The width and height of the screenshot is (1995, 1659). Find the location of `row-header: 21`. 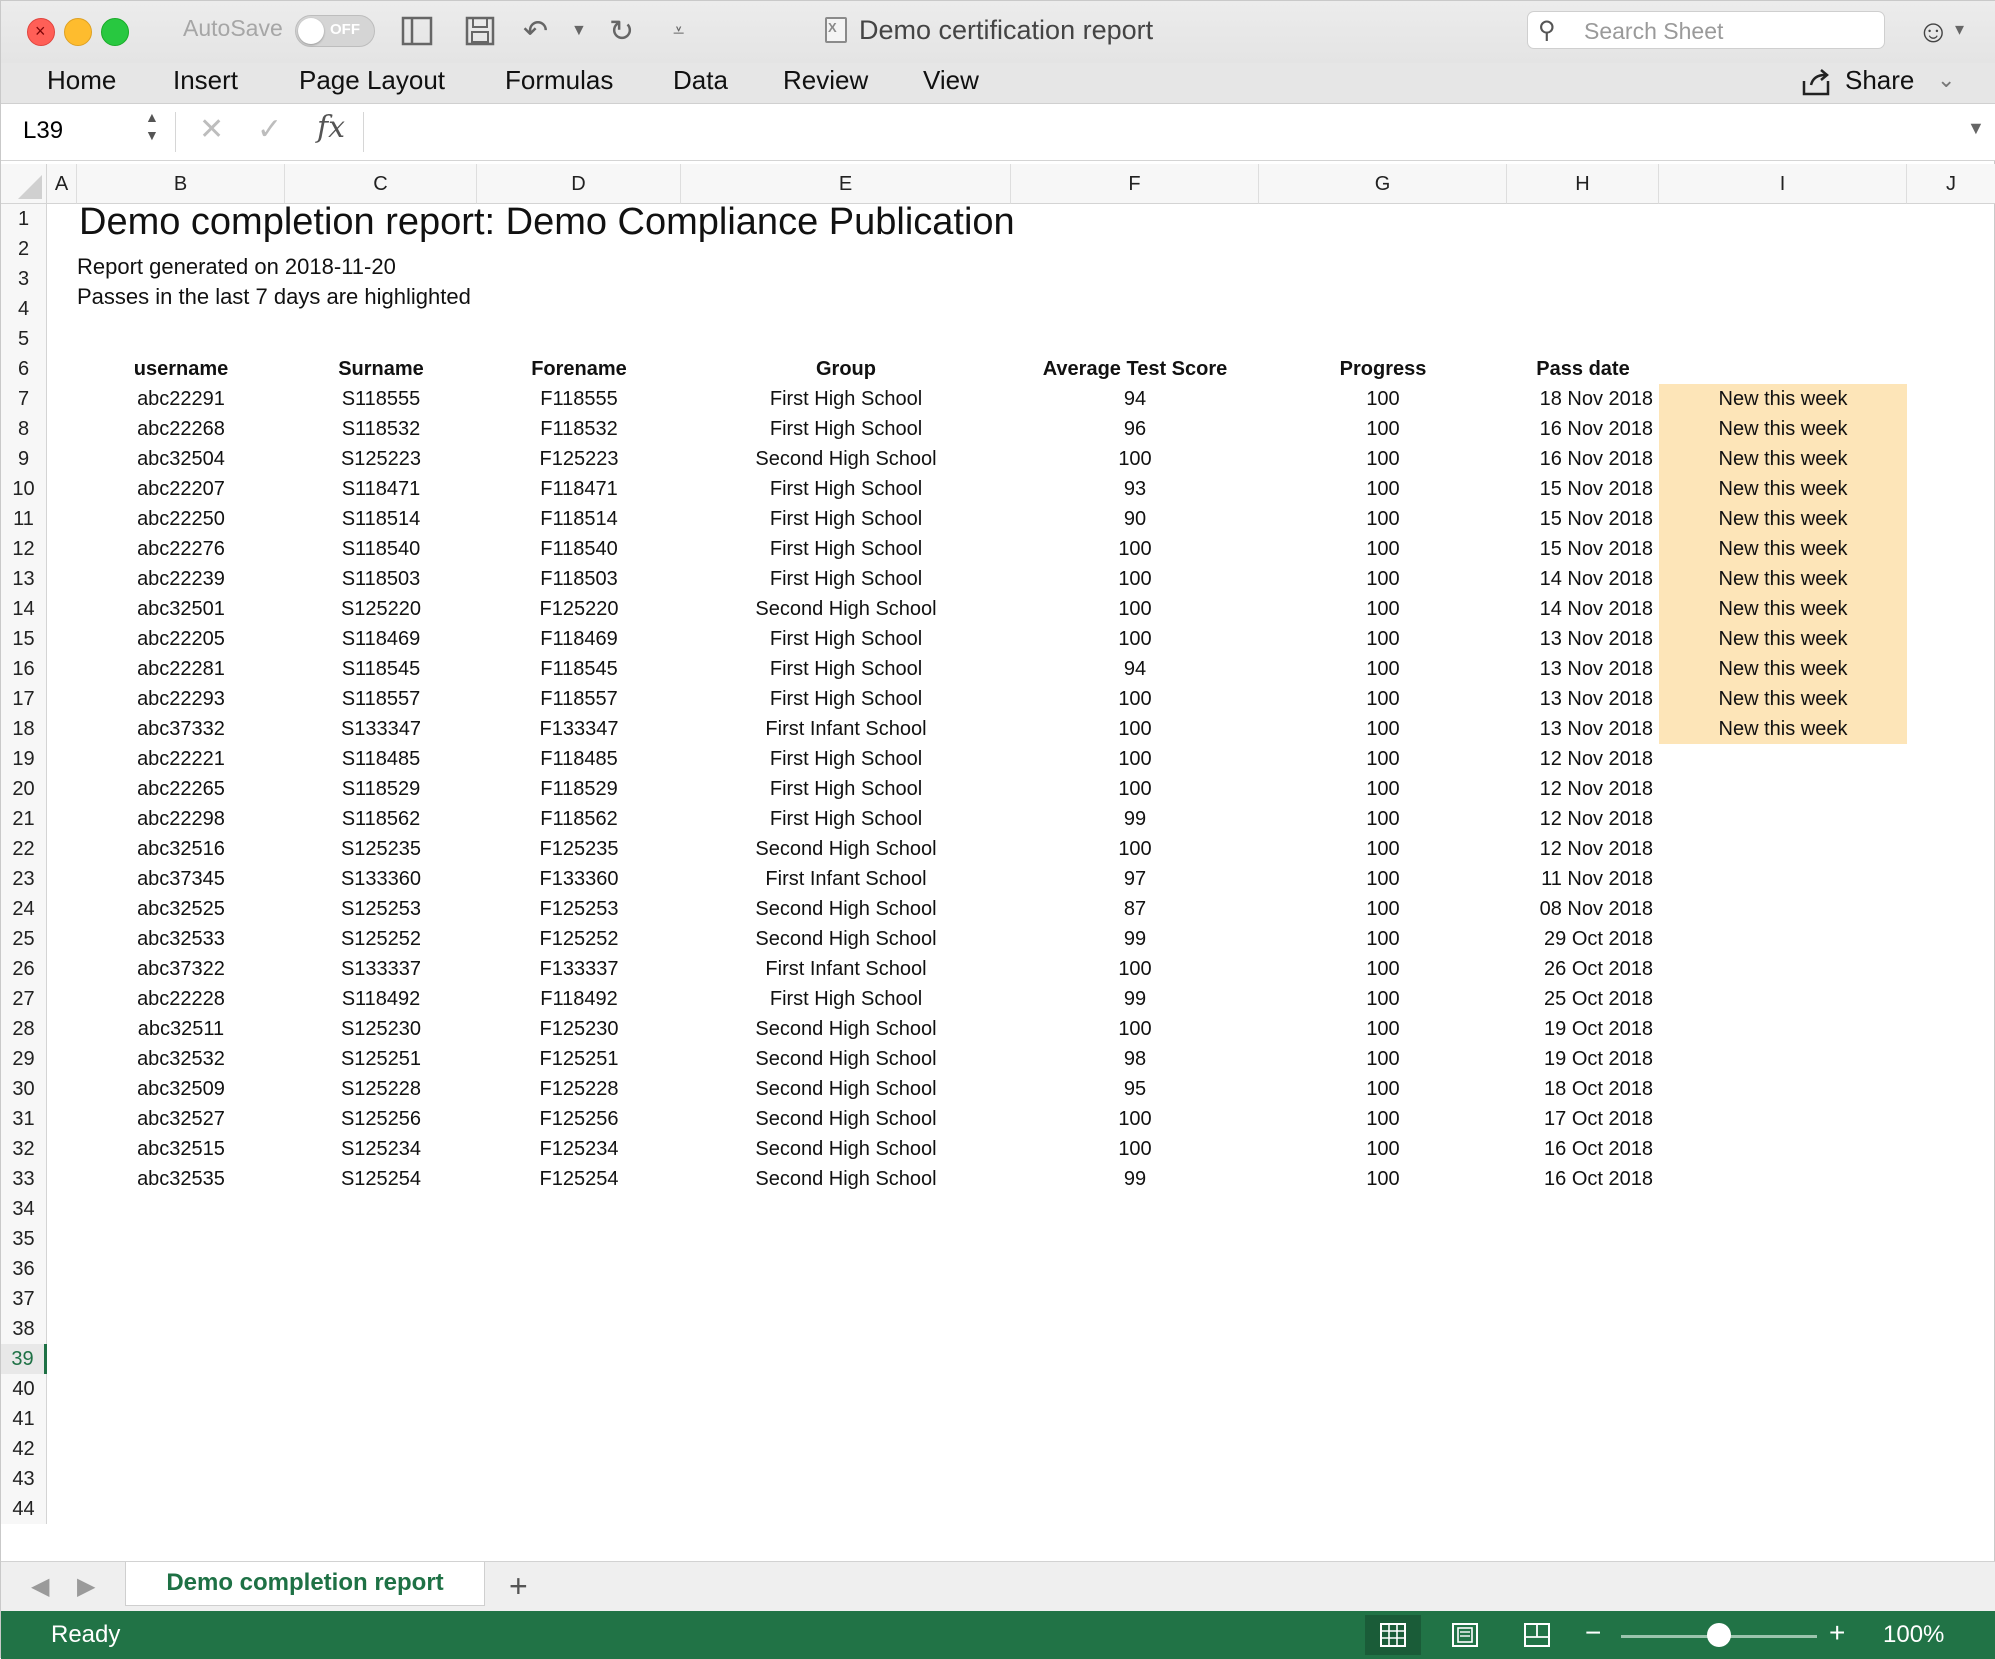

row-header: 21 is located at coordinates (24, 819).